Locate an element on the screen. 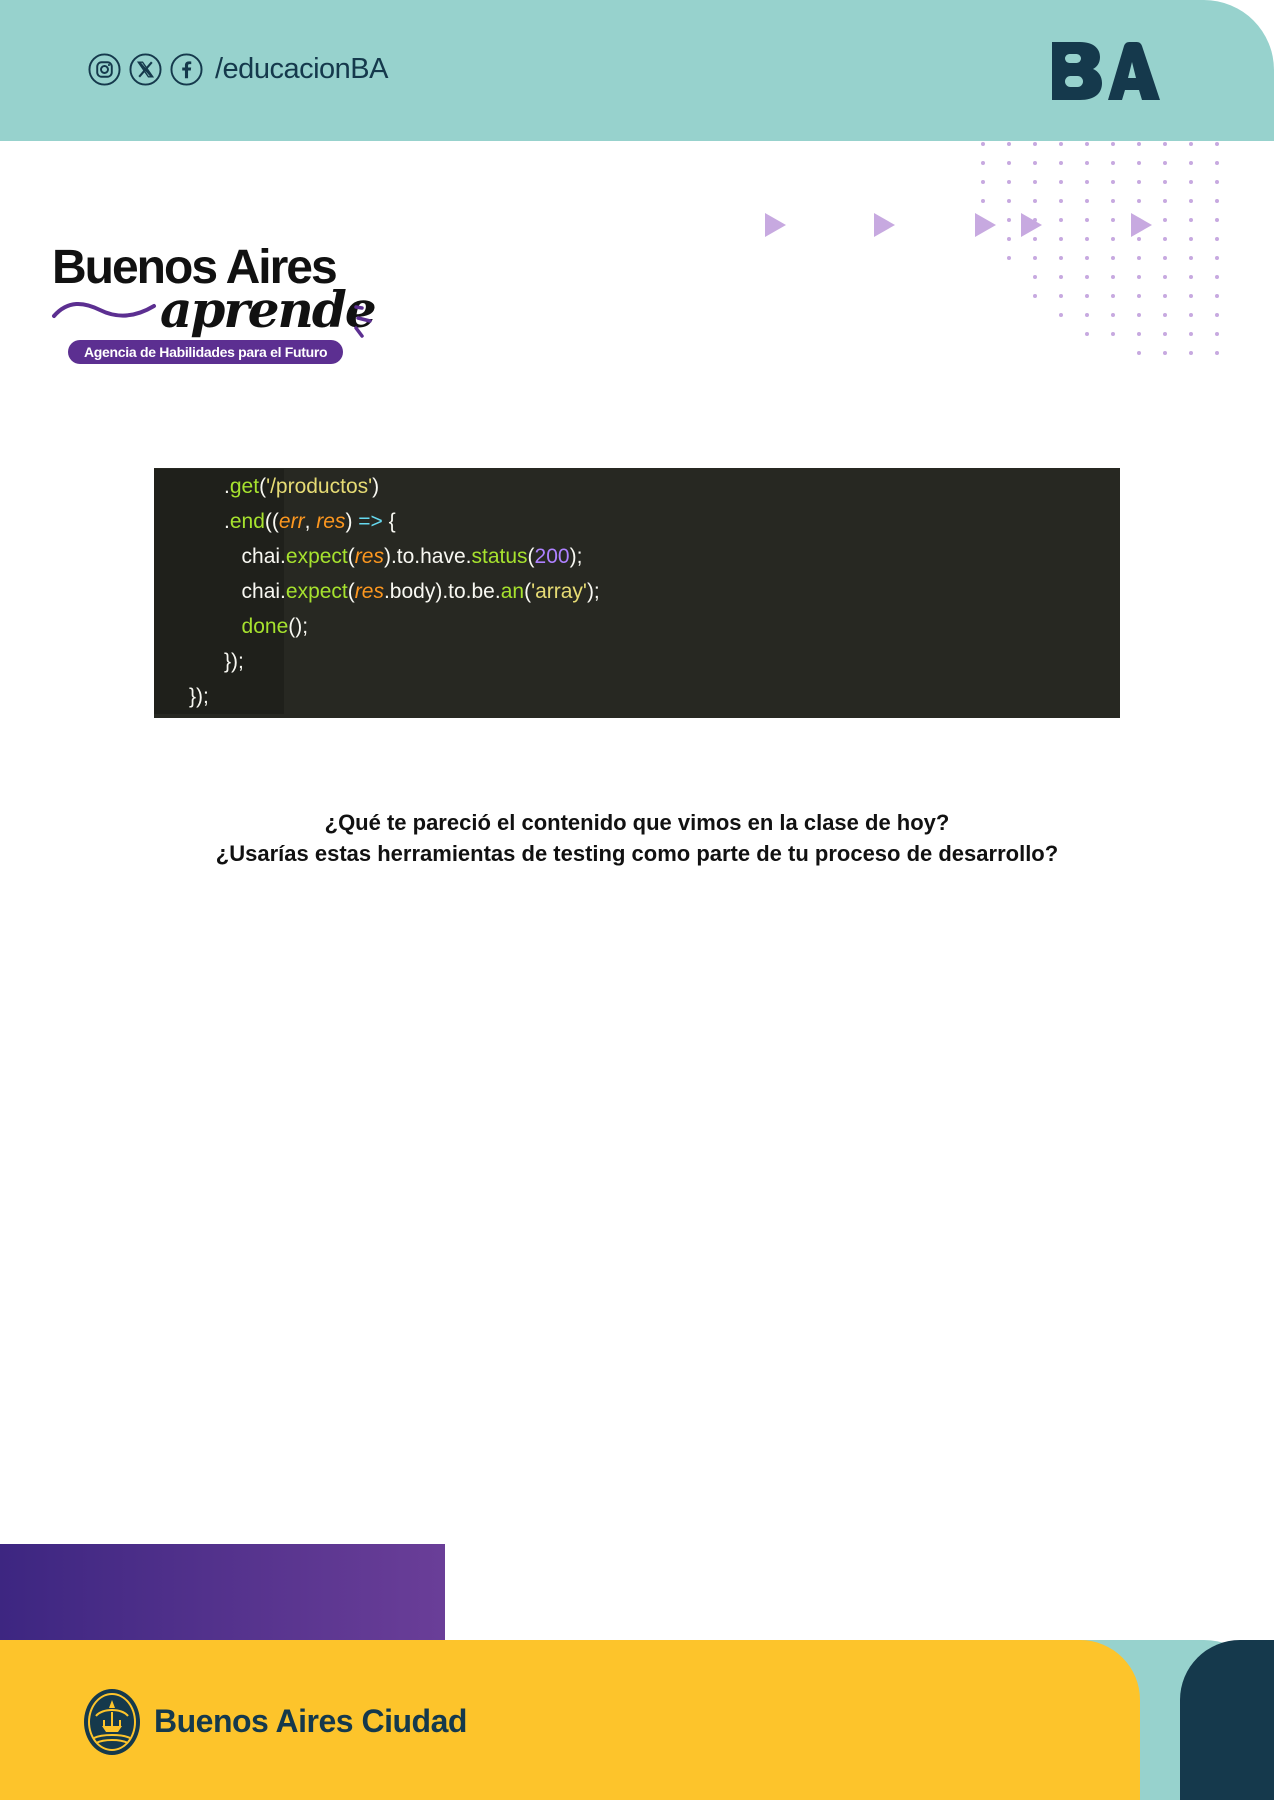 The image size is (1274, 1800). code-token: done is located at coordinates (265, 626).